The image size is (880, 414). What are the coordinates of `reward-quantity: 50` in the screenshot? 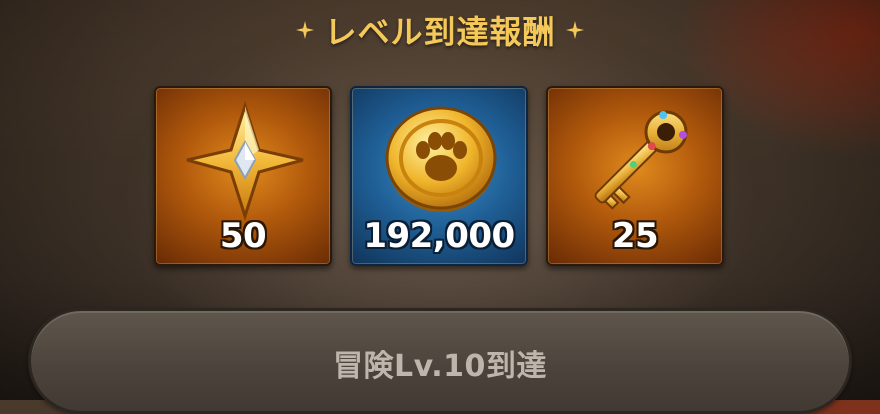 It's located at (243, 236).